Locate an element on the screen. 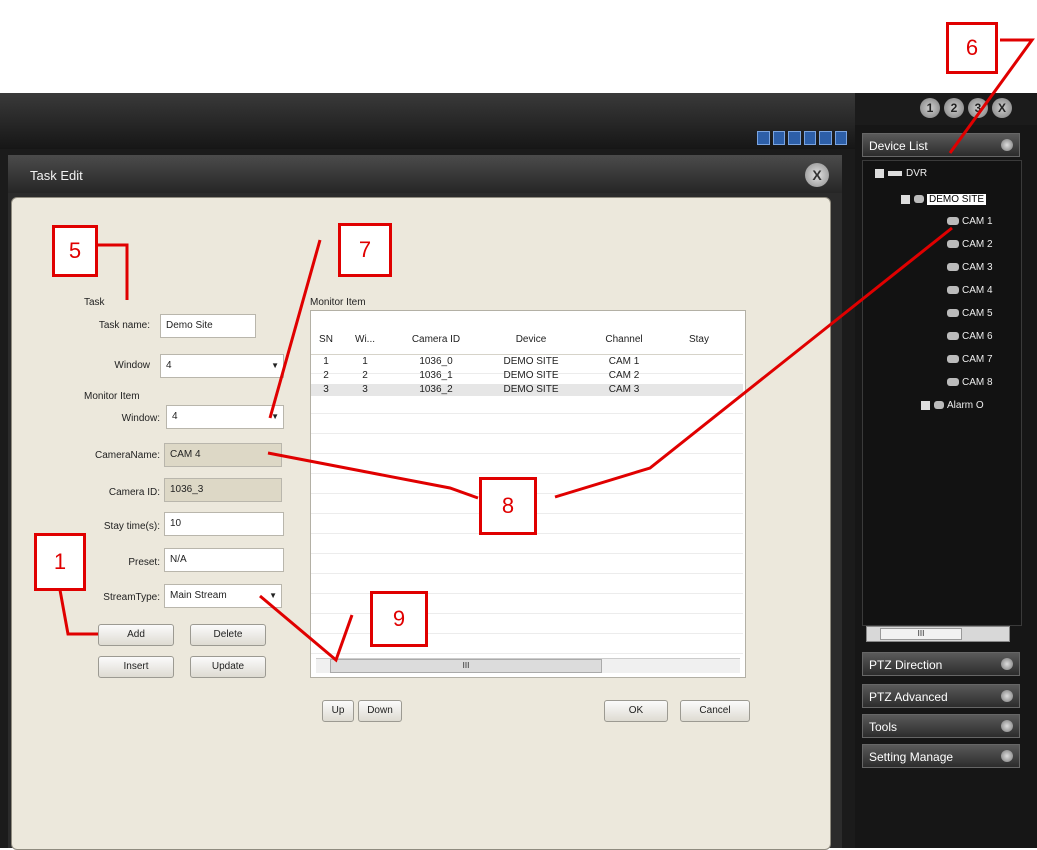  ptz-advanced-header: PTZ Advanced is located at coordinates (941, 696).